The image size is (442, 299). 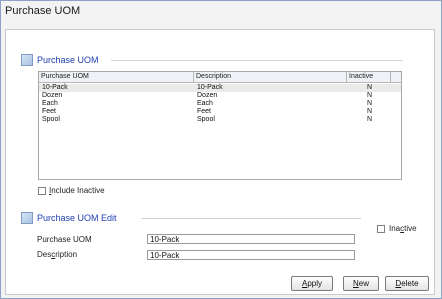 I want to click on cell-description: 10-Pack, so click(x=210, y=87).